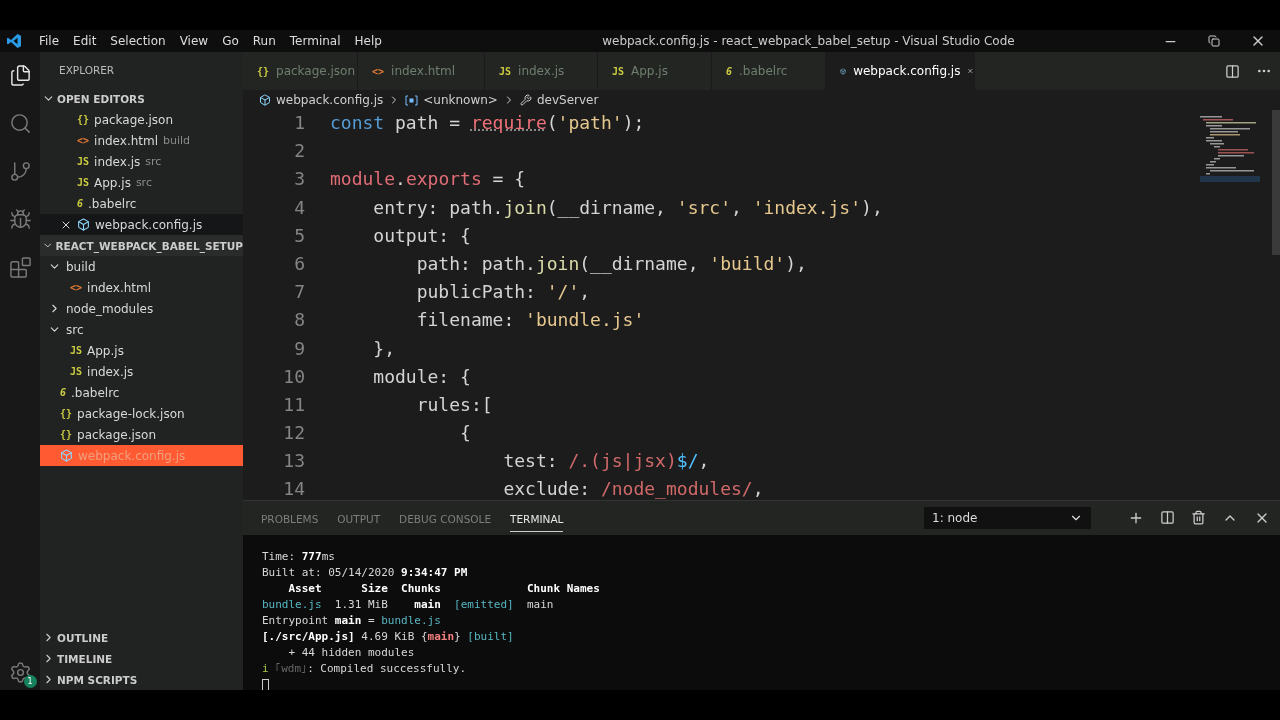 The image size is (1280, 720). I want to click on scrollbar-thumb, so click(1276, 182).